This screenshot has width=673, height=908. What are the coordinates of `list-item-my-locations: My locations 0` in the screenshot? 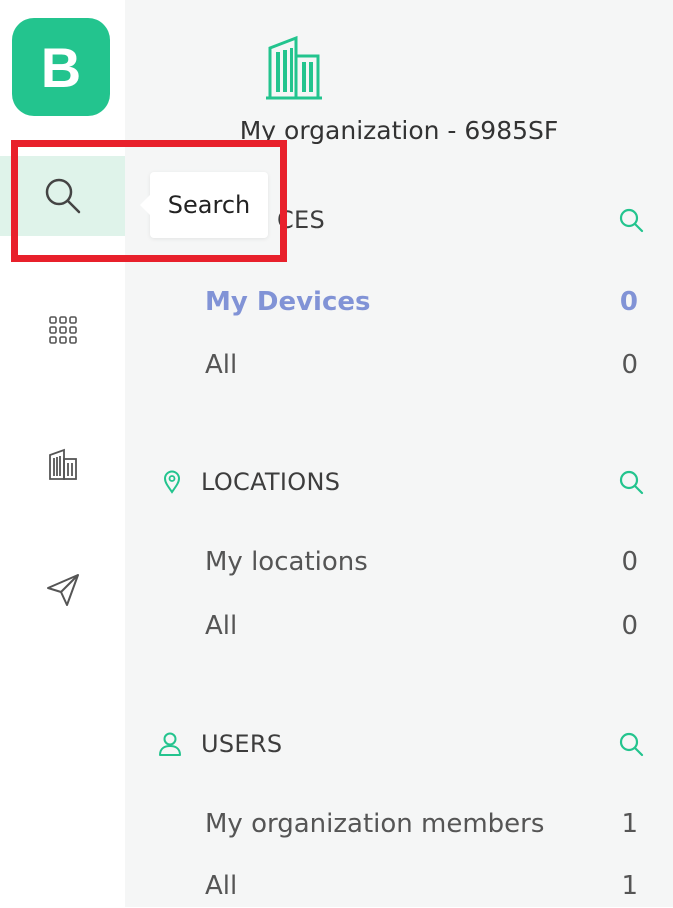 It's located at (421, 562).